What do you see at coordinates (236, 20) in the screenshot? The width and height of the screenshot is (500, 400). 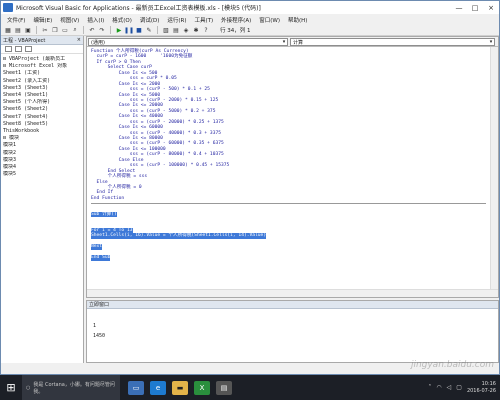 I see `menu-addins: 外接程序(A)` at bounding box center [236, 20].